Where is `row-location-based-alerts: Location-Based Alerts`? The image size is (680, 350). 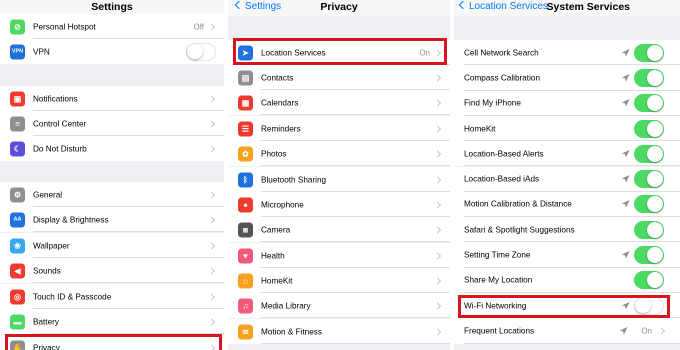 row-location-based-alerts: Location-Based Alerts is located at coordinates (567, 154).